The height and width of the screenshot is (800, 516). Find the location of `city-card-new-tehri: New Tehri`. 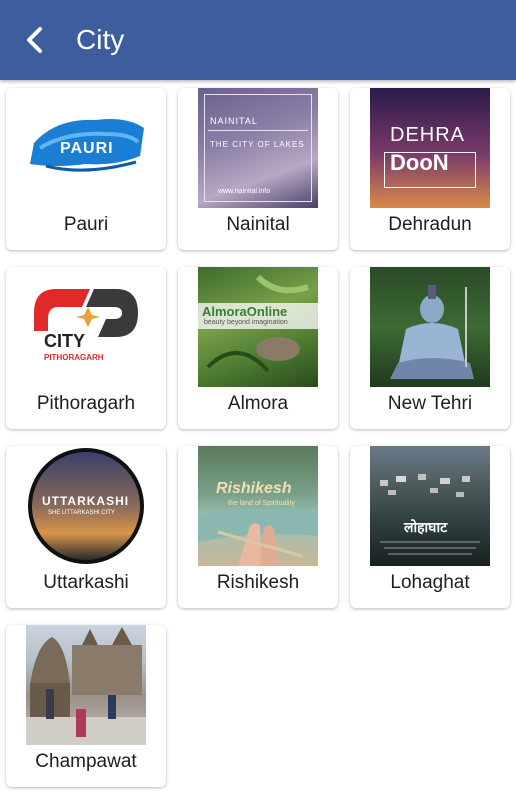

city-card-new-tehri: New Tehri is located at coordinates (430, 348).